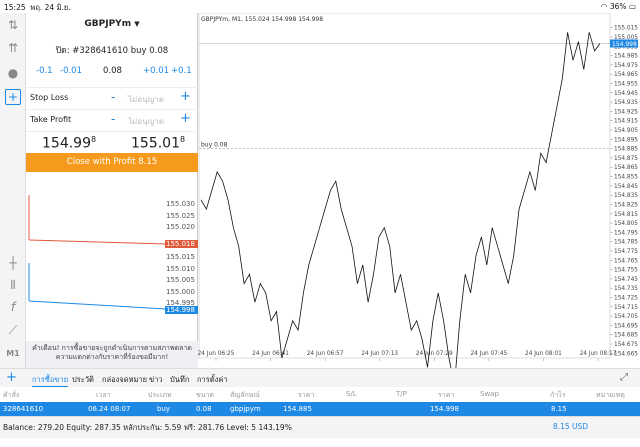  Describe the element at coordinates (15, 7) in the screenshot. I see `status-time: 15:25` at that location.